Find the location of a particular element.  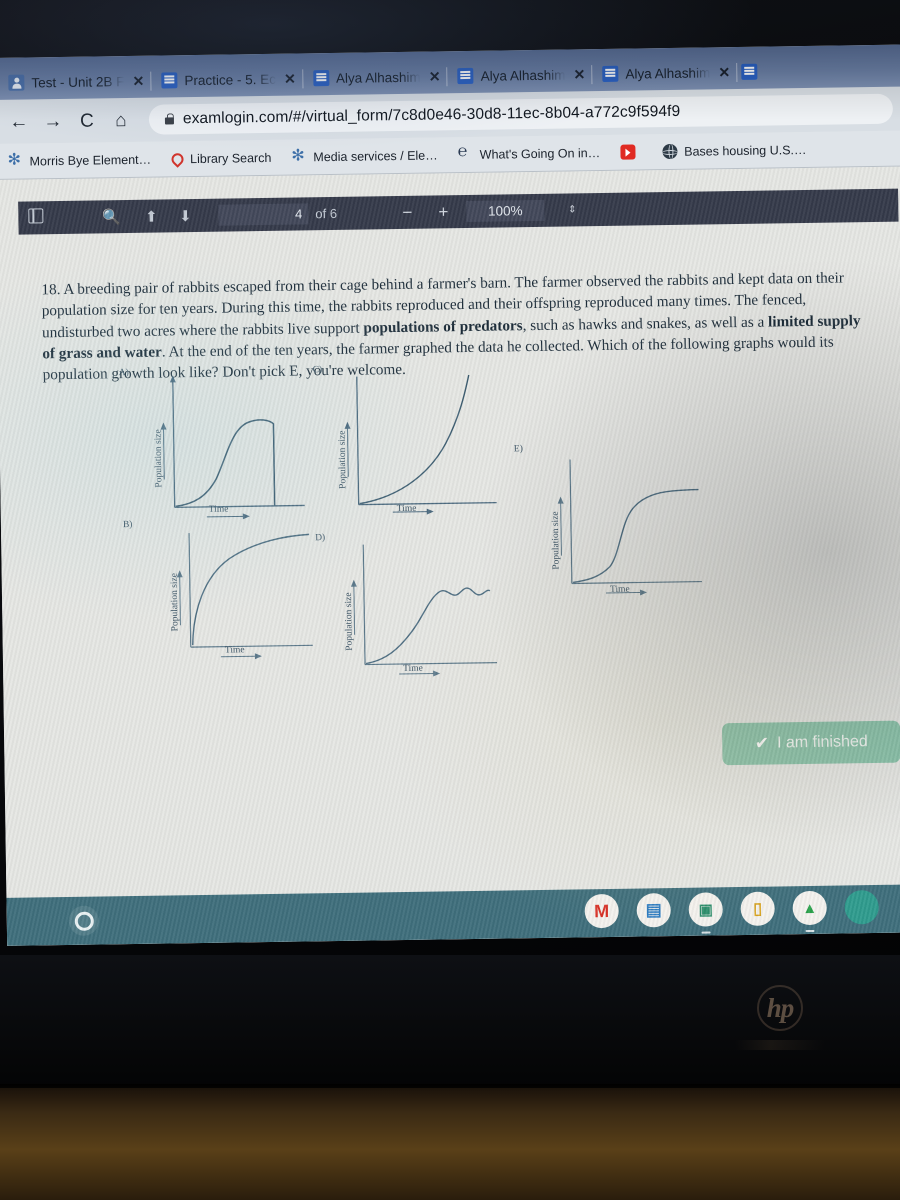

i-am-finished-button: ✔ I am finished is located at coordinates (810, 743).